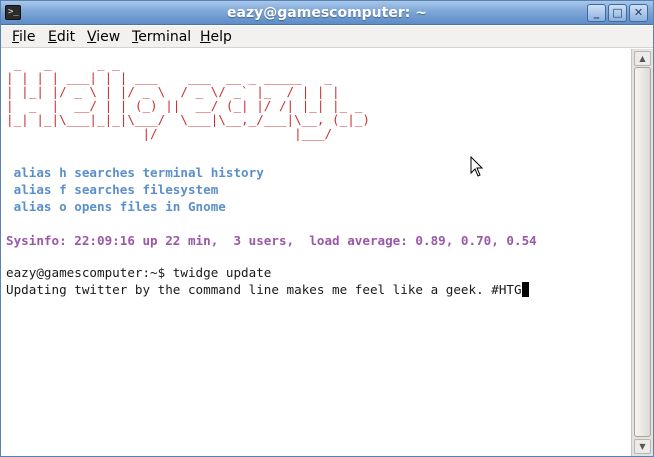  I want to click on minimize-button: _, so click(596, 13).